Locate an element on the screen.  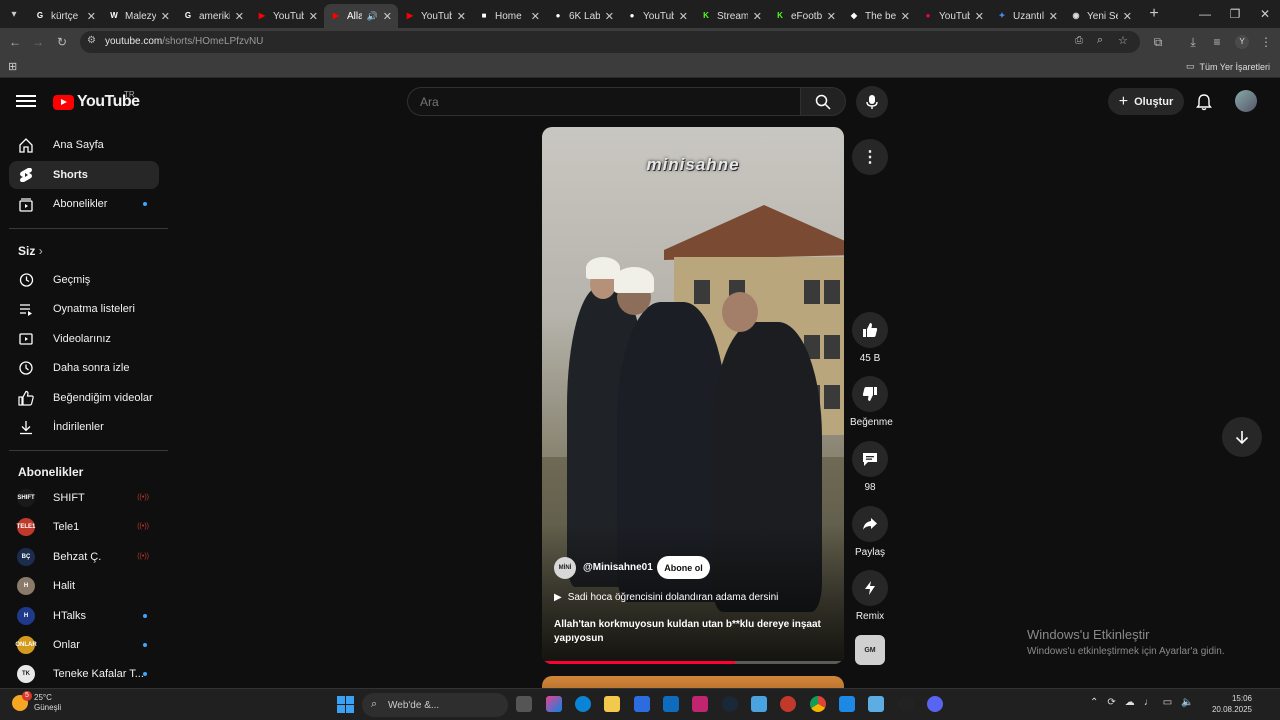
browser-menu-icon: ⋮ is located at coordinates (1266, 42).